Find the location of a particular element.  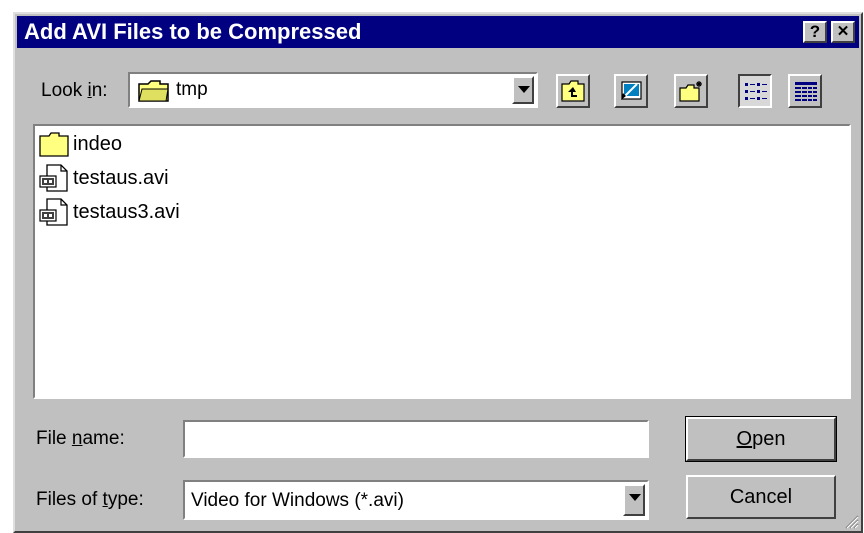

details-view-button is located at coordinates (805, 91).